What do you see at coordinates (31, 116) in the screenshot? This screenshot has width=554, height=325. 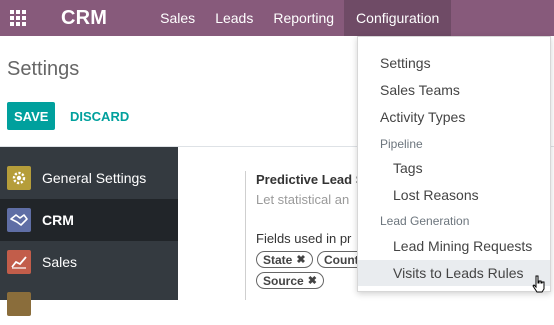 I see `save-button: SAVE` at bounding box center [31, 116].